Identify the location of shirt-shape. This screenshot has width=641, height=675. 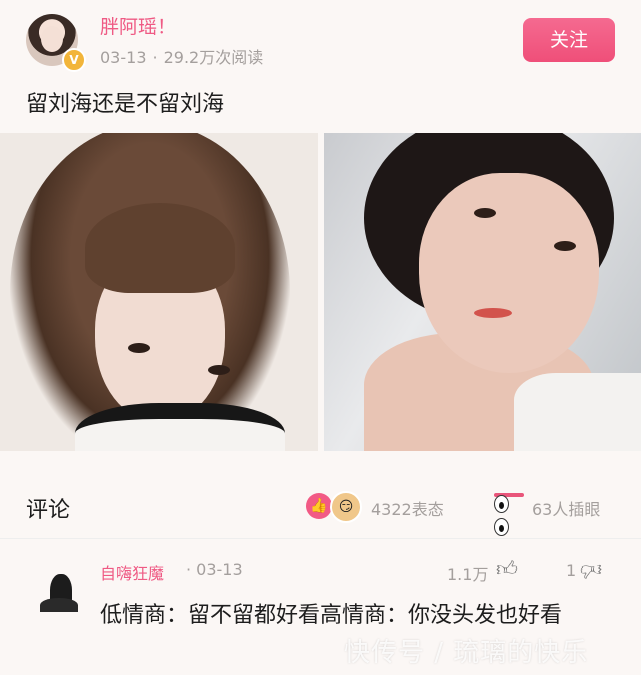
(180, 427).